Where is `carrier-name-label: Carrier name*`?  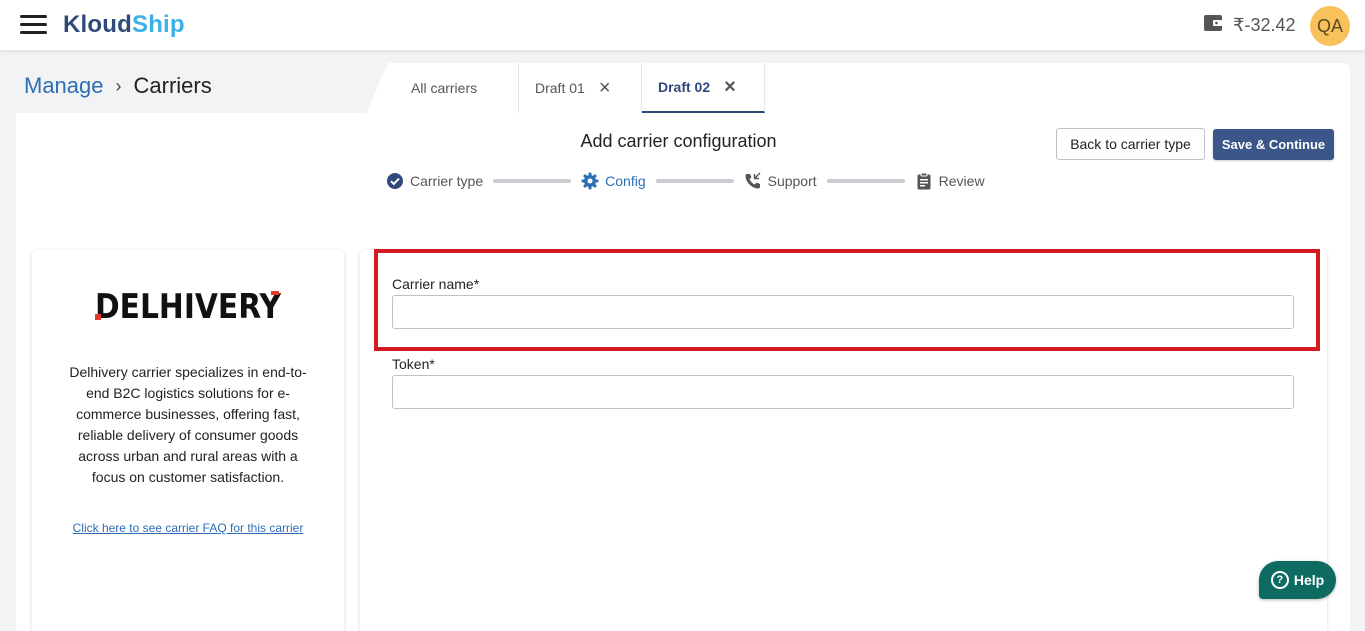
carrier-name-label: Carrier name* is located at coordinates (436, 284).